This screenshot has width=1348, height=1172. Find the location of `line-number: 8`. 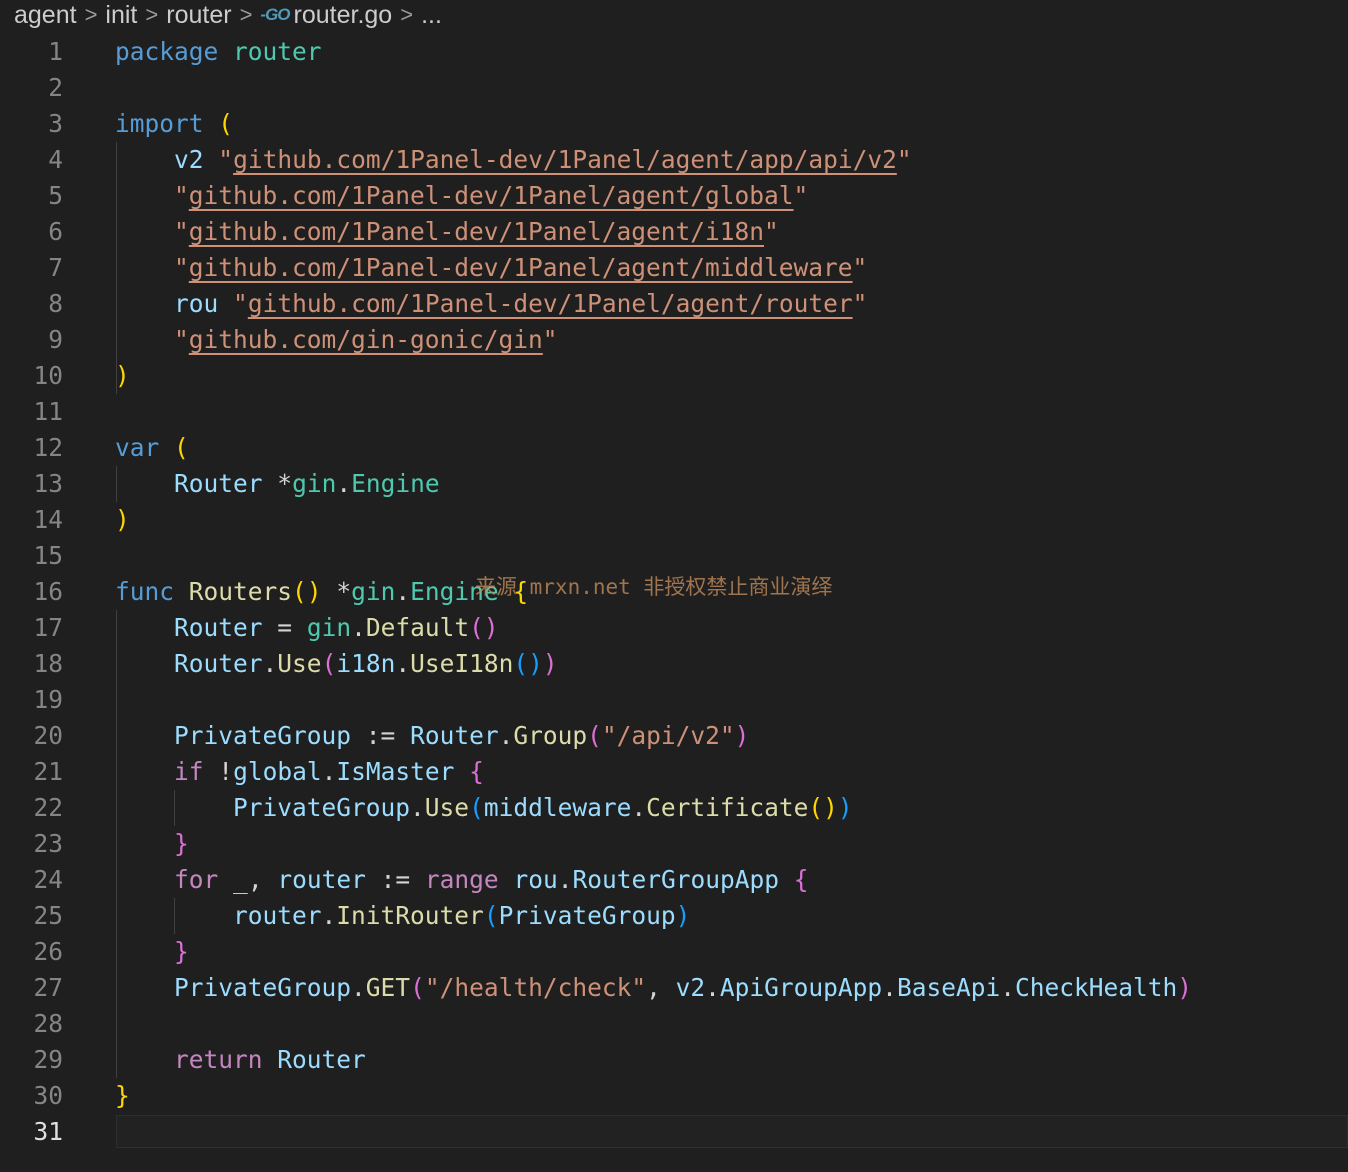

line-number: 8 is located at coordinates (55, 303).